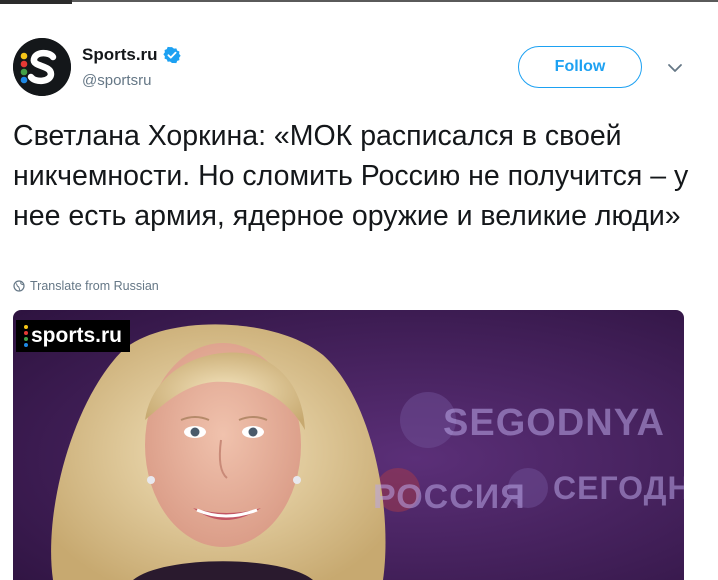  Describe the element at coordinates (449, 497) in the screenshot. I see `background-banner-text: РОССИЯ` at that location.